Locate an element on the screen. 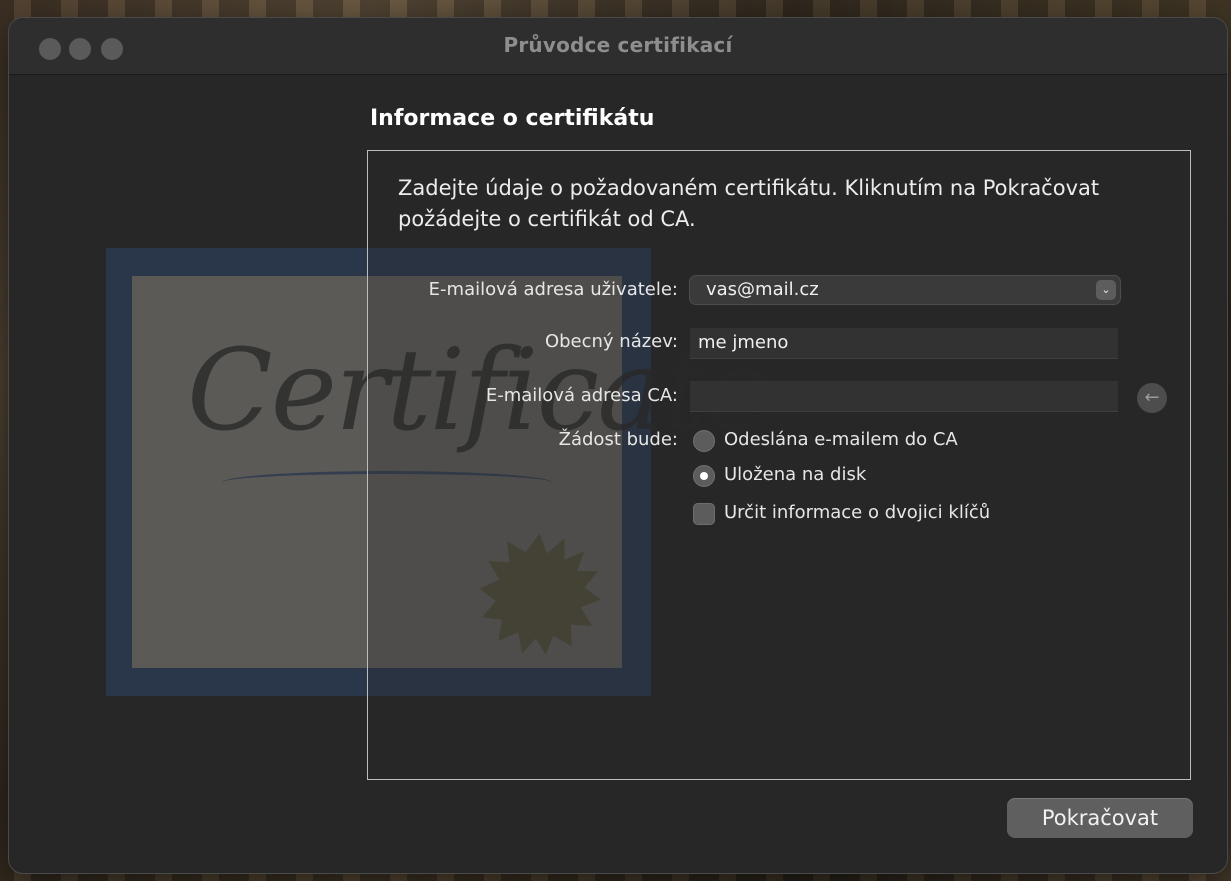 The image size is (1231, 881). request-label: Žádost bude: is located at coordinates (618, 439).